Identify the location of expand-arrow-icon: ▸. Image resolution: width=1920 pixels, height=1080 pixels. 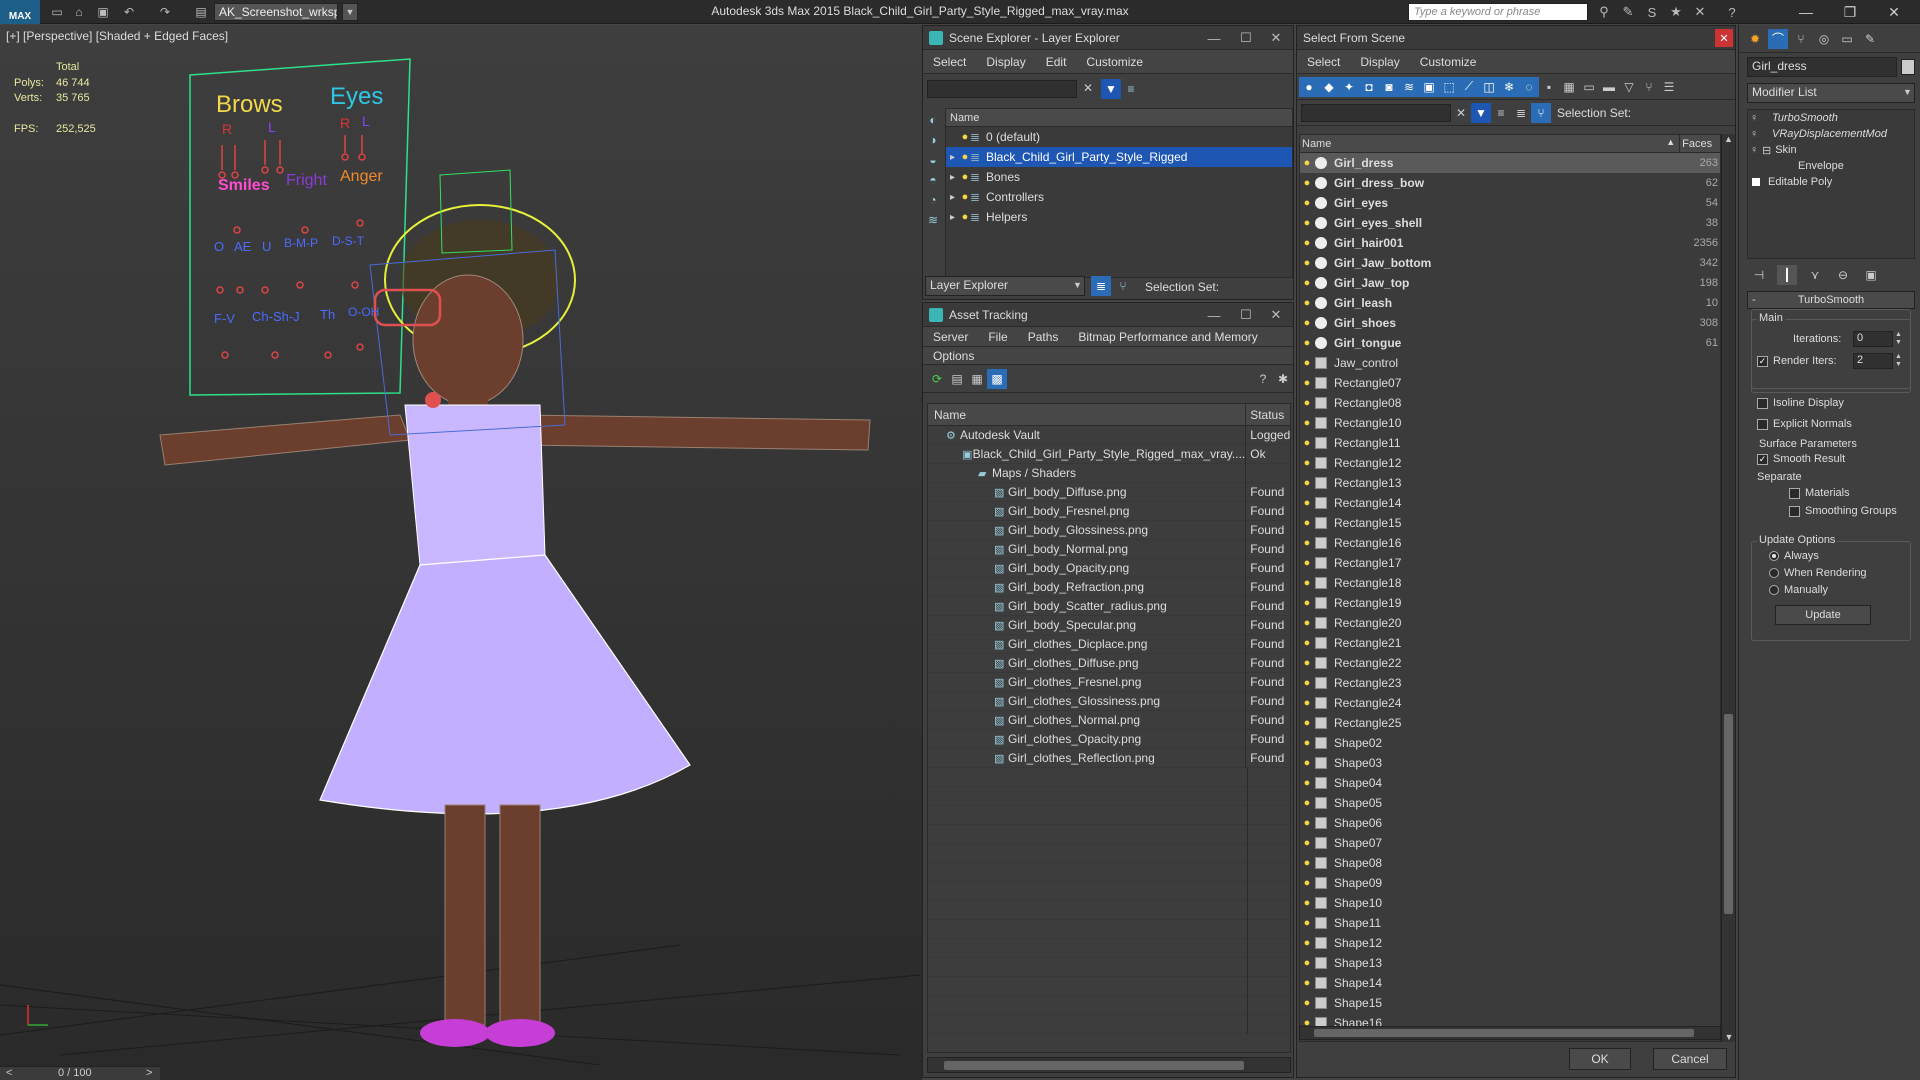
(953, 177).